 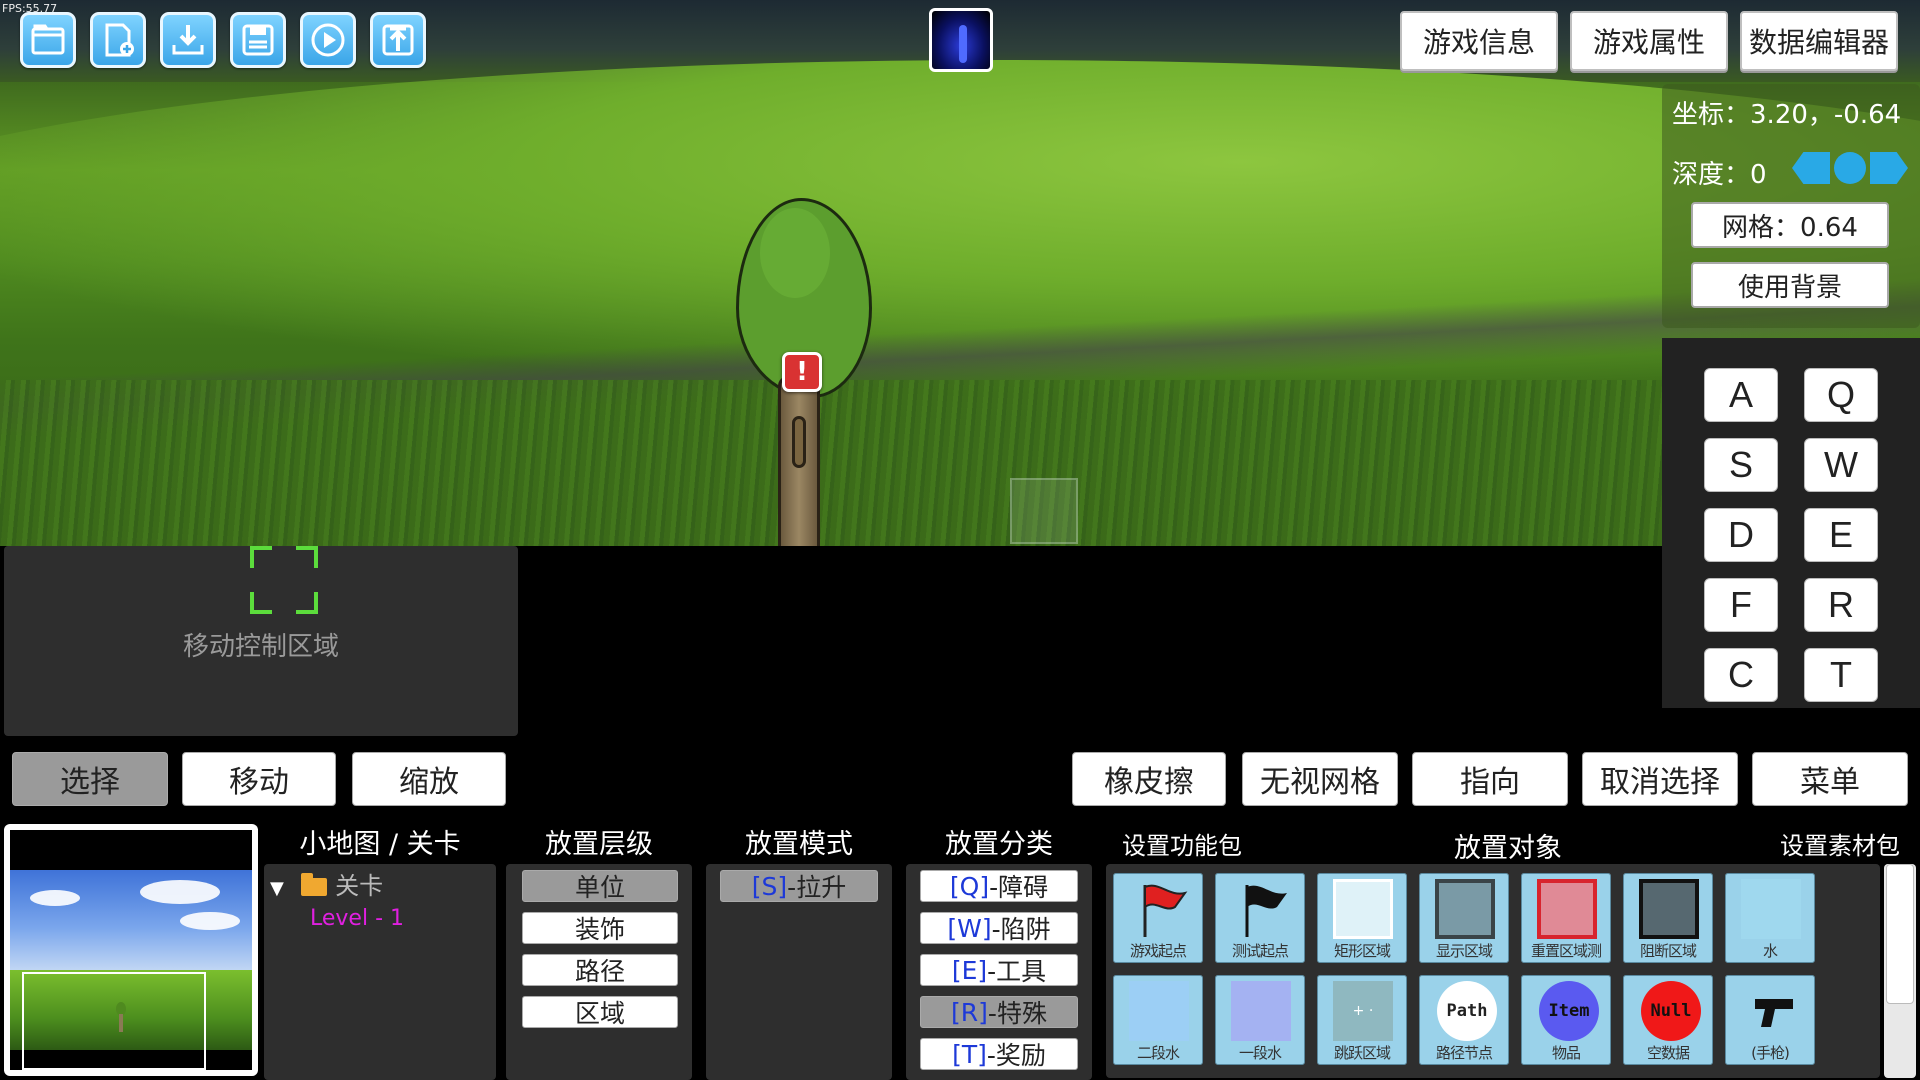 What do you see at coordinates (1889, 168) in the screenshot?
I see `depth-increase-icon` at bounding box center [1889, 168].